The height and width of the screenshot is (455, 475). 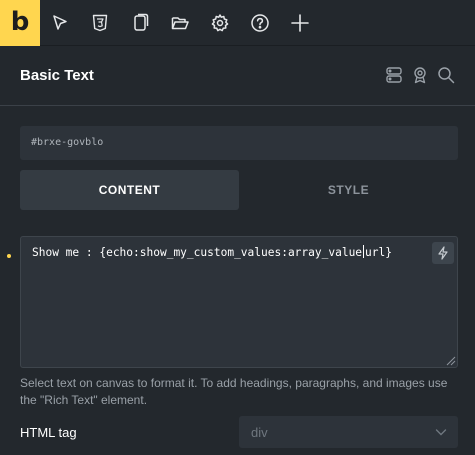 What do you see at coordinates (220, 23) in the screenshot?
I see `gear-icon` at bounding box center [220, 23].